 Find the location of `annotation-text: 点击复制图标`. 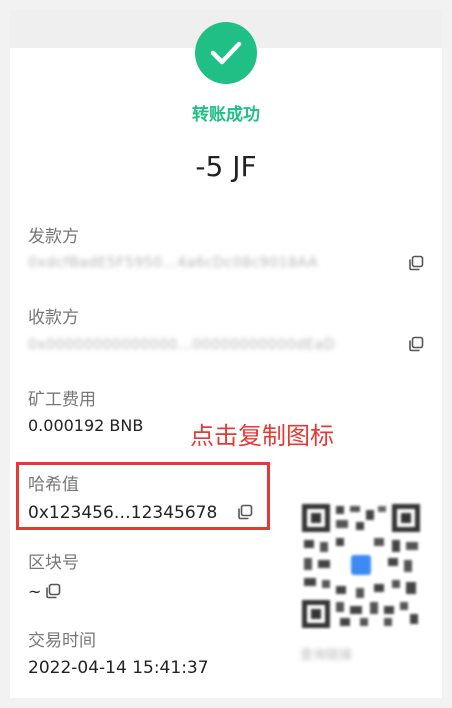

annotation-text: 点击复制图标 is located at coordinates (262, 436).